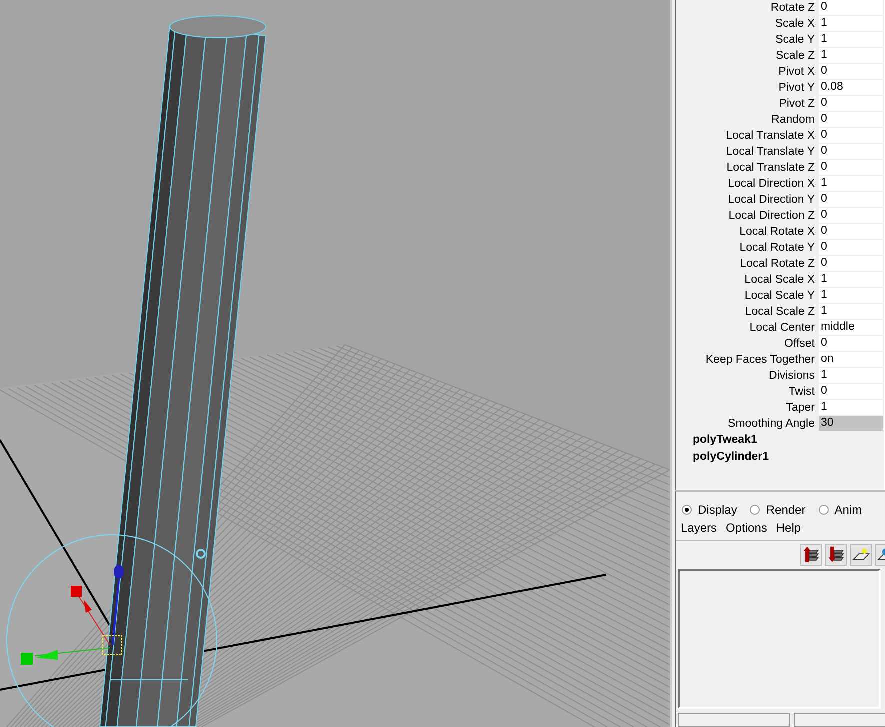  Describe the element at coordinates (851, 359) in the screenshot. I see `attribute-field: on` at that location.